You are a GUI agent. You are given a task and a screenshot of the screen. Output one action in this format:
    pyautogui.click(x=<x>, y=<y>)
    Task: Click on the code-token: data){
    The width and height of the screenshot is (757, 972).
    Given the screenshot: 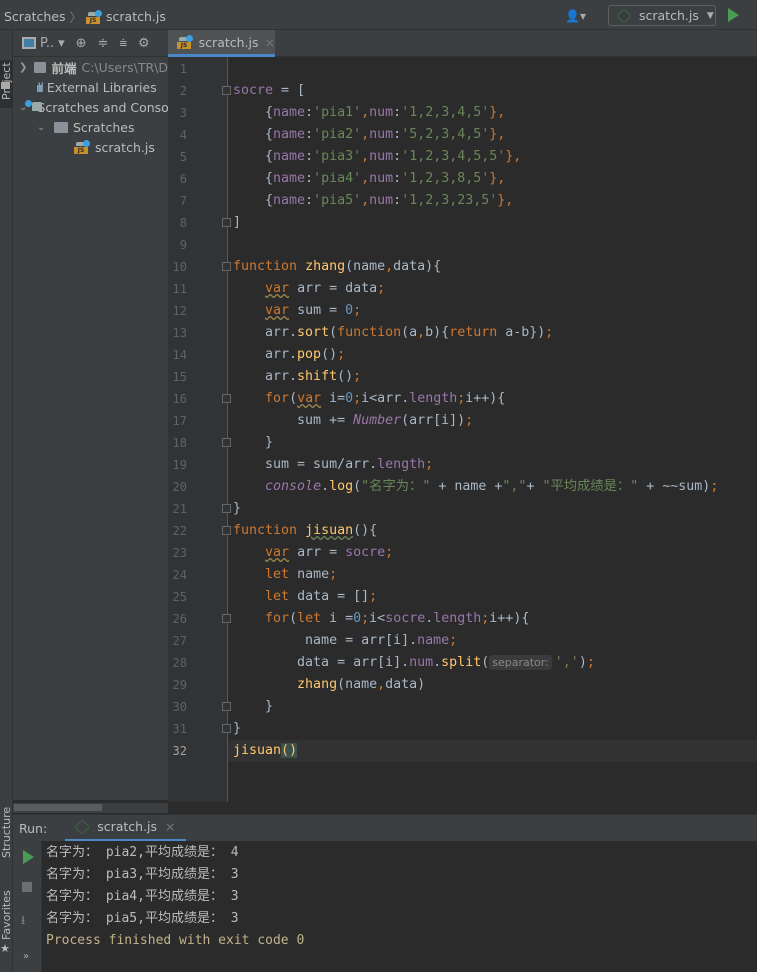 What is the action you would take?
    pyautogui.click(x=417, y=266)
    